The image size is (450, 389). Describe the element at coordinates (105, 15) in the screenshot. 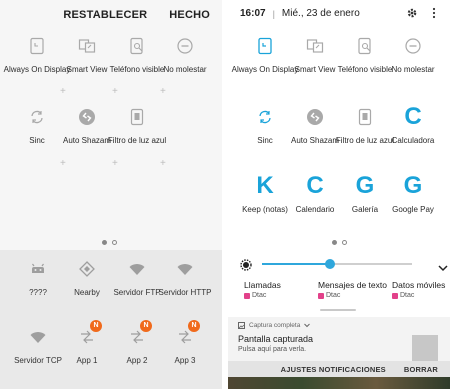

I see `reset-button: RESTABLECER` at that location.